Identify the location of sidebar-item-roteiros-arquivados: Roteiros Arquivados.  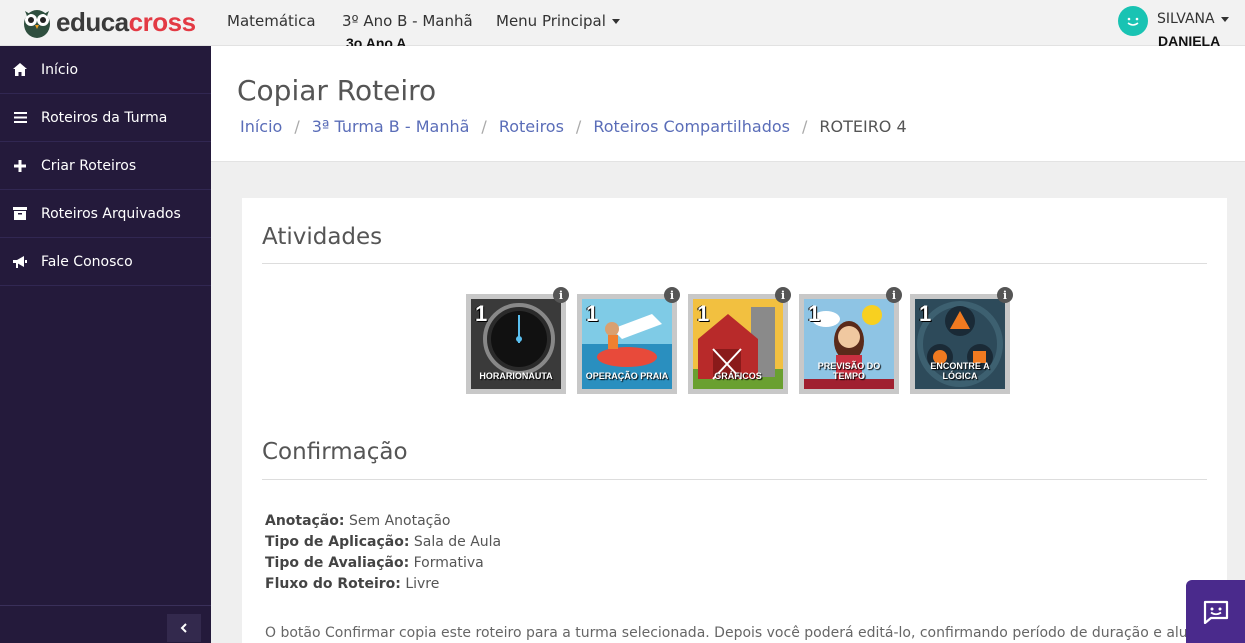
(105, 214).